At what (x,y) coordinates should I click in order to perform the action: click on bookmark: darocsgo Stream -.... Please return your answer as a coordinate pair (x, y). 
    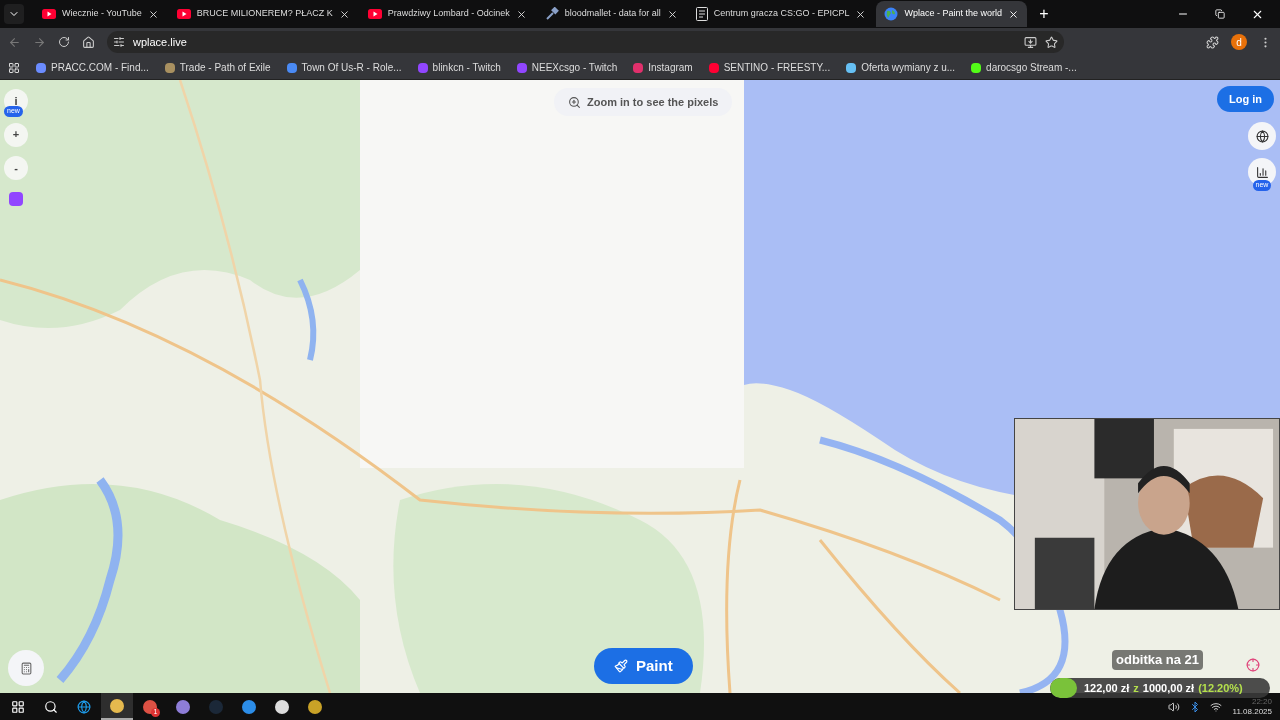
    Looking at the image, I should click on (1024, 67).